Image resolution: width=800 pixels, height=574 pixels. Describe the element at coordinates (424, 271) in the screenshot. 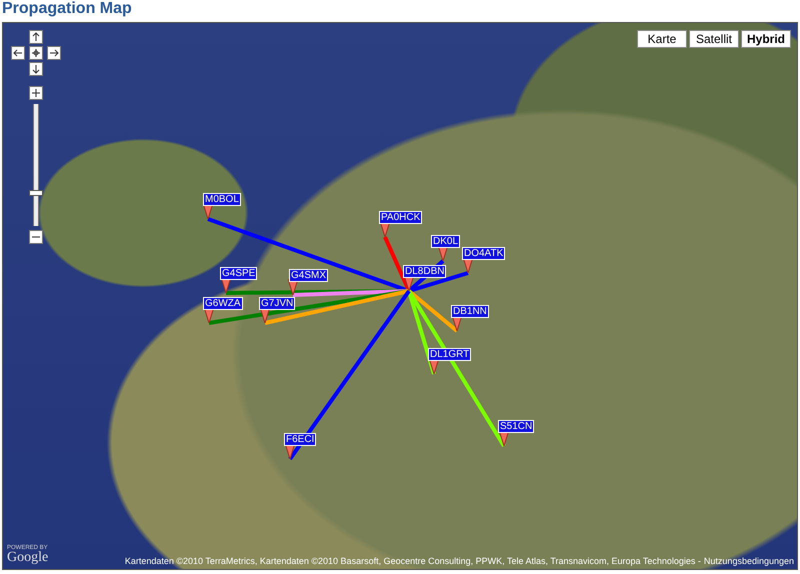

I see `callsign-label: DL8DBN` at that location.